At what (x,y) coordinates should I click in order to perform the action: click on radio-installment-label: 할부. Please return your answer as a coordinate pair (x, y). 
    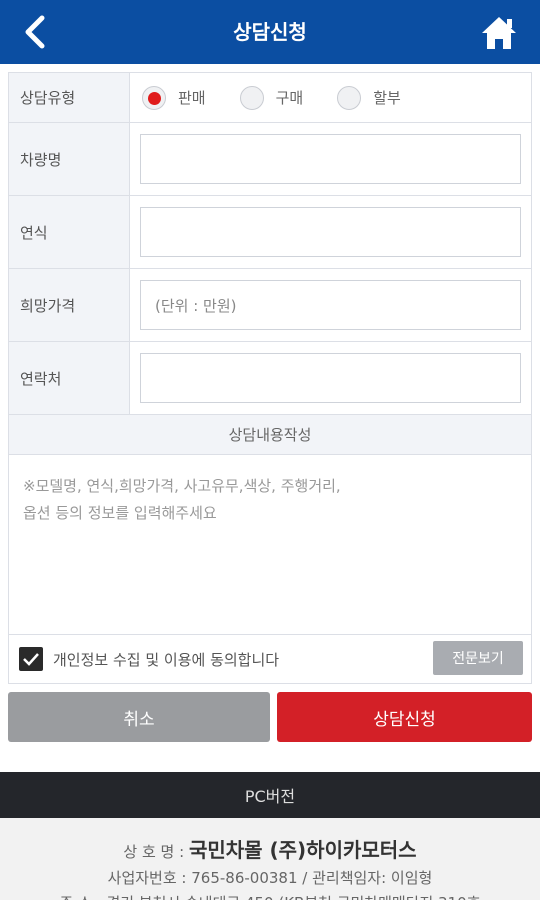
    Looking at the image, I should click on (387, 98).